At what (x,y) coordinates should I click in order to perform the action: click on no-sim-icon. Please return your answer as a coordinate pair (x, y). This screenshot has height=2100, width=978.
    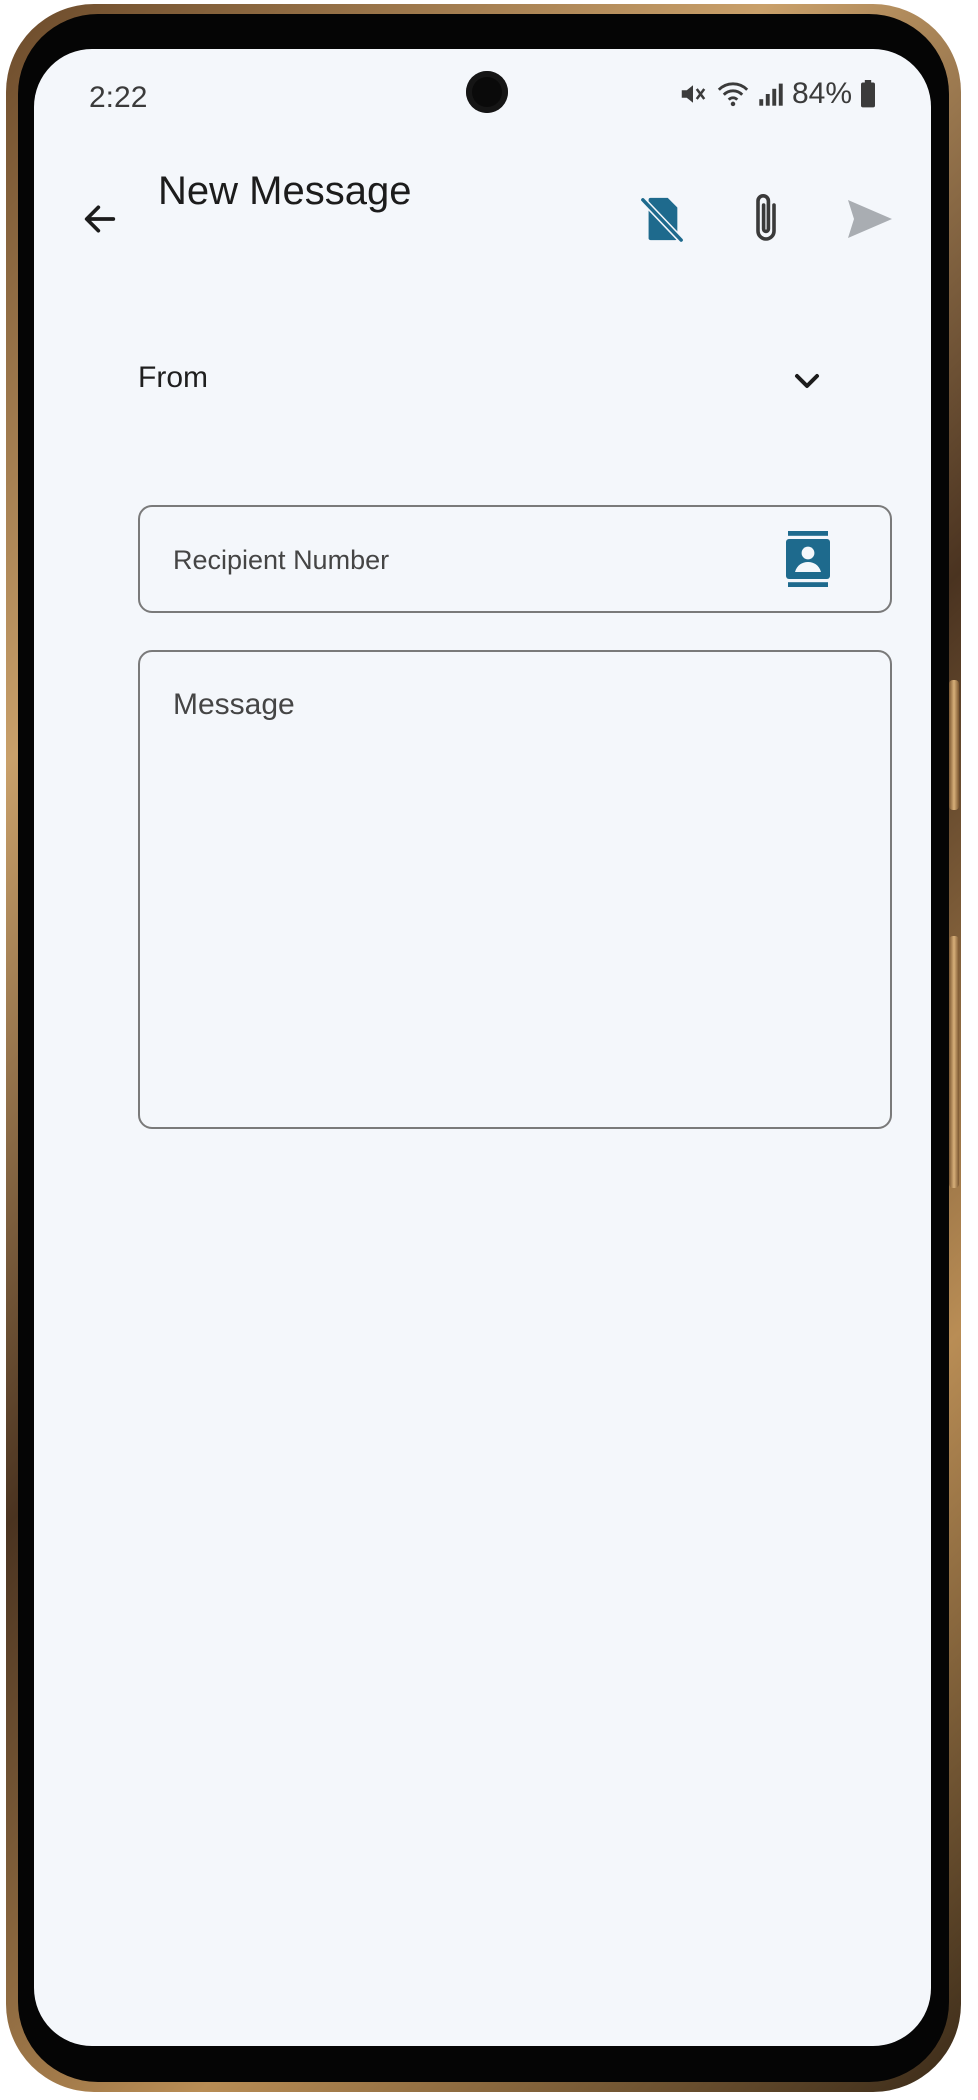
    Looking at the image, I should click on (662, 221).